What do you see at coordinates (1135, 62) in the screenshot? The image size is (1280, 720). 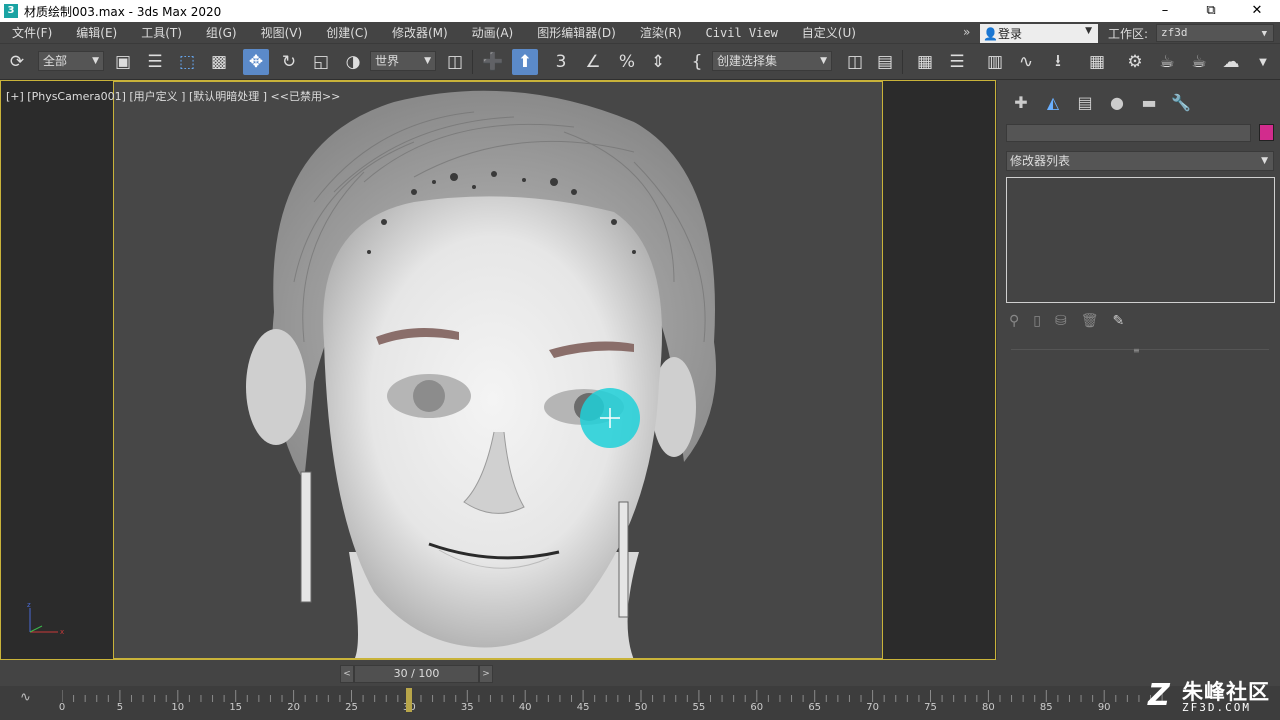 I see `render-setup-icon: ⚙` at bounding box center [1135, 62].